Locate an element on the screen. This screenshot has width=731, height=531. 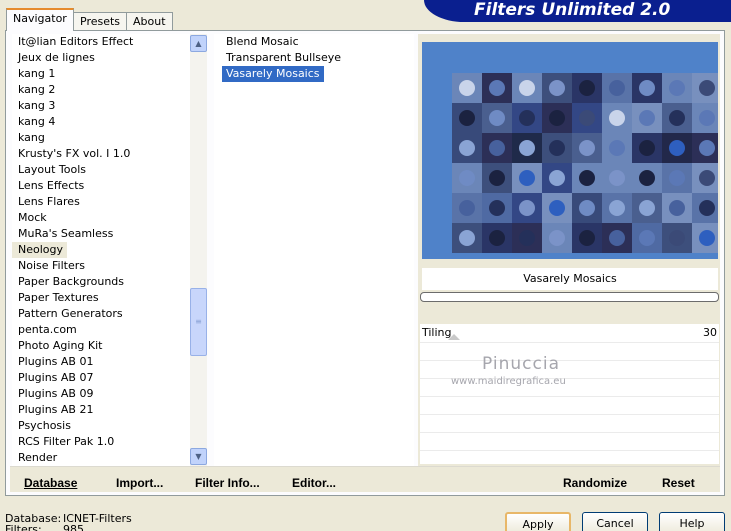
param-row-tiling: Tiling 30 is located at coordinates (569, 333).